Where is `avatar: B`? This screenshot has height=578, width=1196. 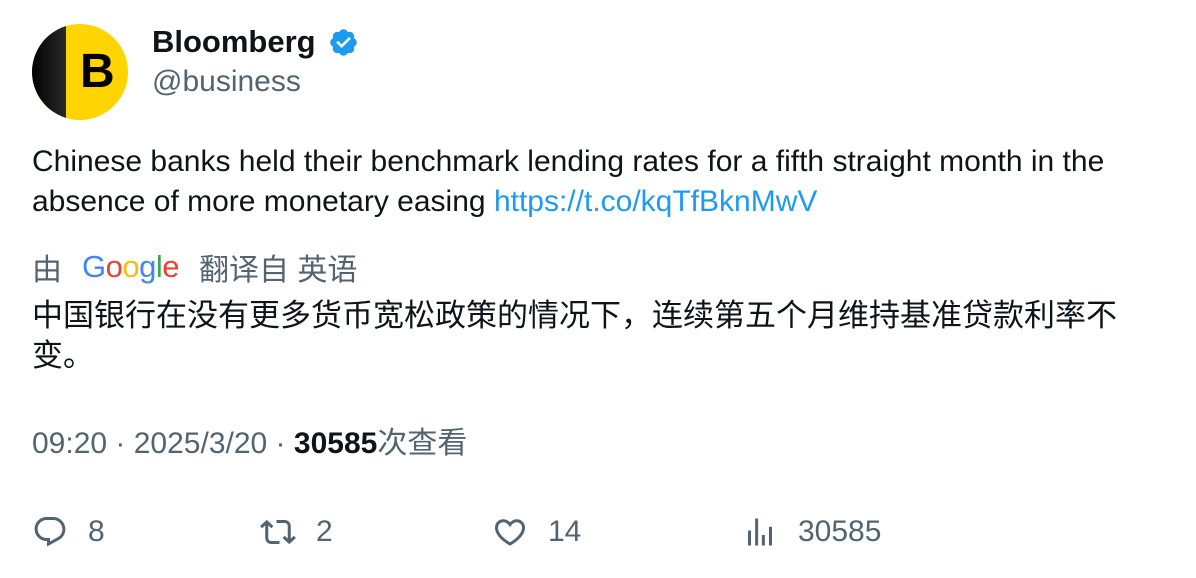
avatar: B is located at coordinates (80, 72).